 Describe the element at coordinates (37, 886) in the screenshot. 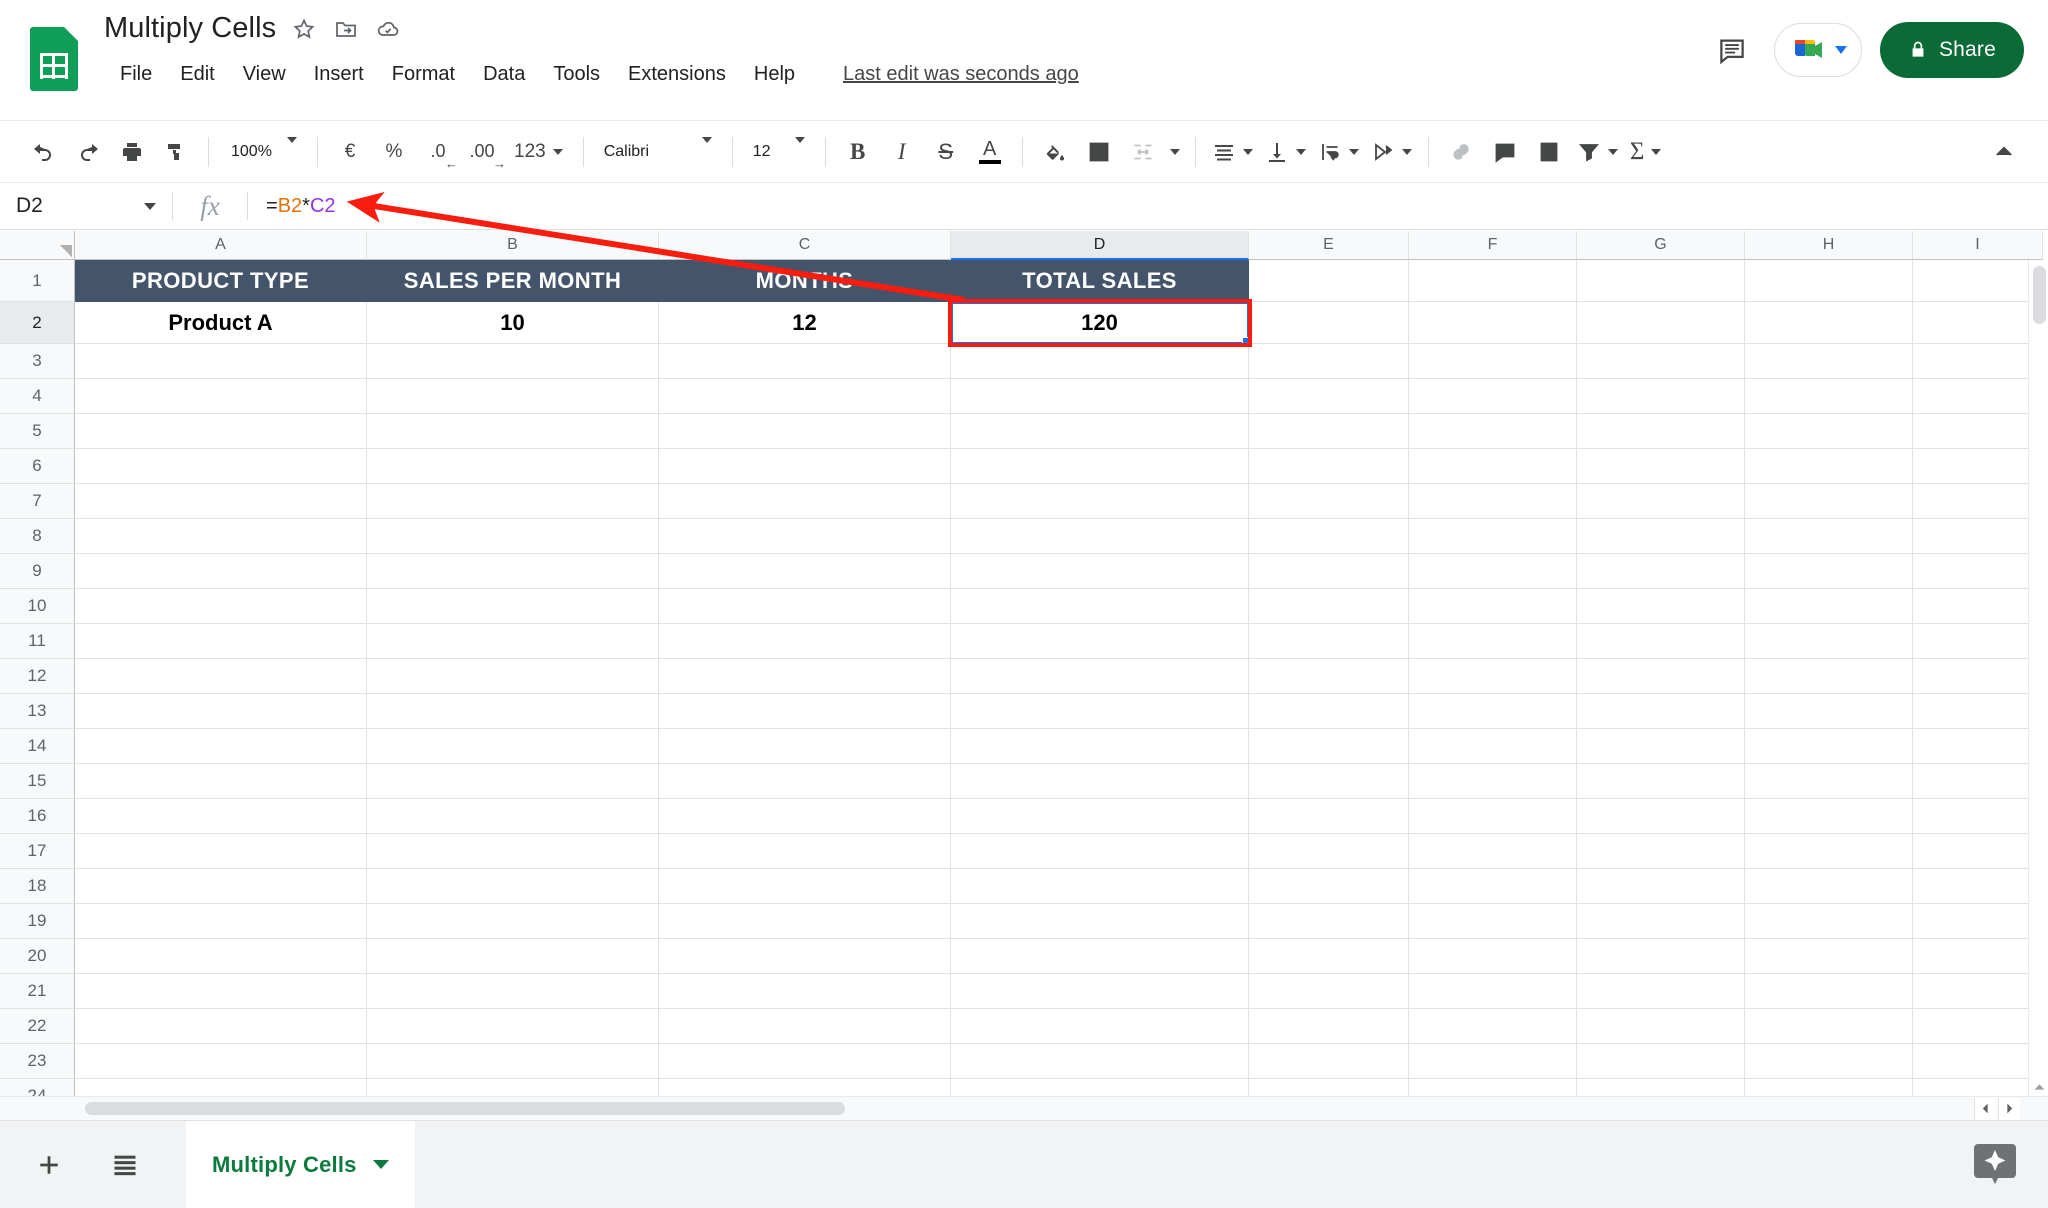

I see `row-header-18: 18` at that location.